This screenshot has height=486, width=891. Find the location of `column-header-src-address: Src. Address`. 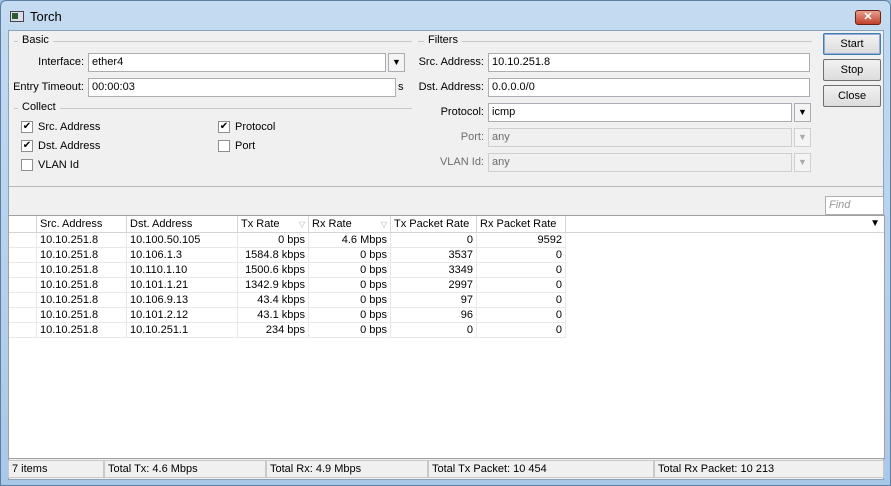

column-header-src-address: Src. Address is located at coordinates (82, 224).